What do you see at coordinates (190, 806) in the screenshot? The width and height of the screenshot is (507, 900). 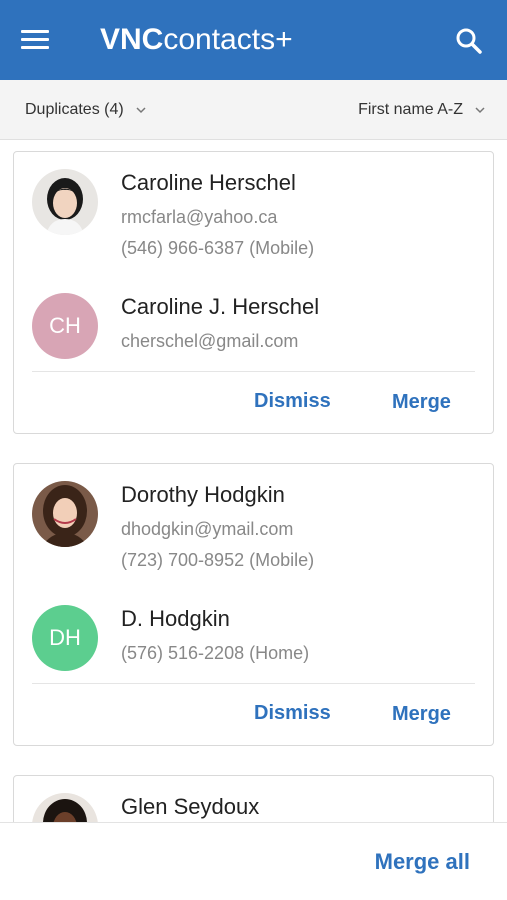 I see `contact-name: Glen Seydoux` at bounding box center [190, 806].